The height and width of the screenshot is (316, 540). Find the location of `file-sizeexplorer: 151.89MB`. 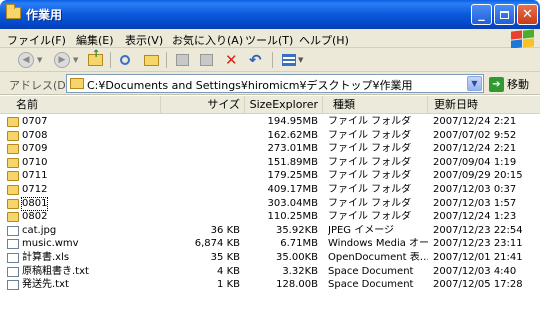

file-sizeexplorer: 151.89MB is located at coordinates (292, 162).